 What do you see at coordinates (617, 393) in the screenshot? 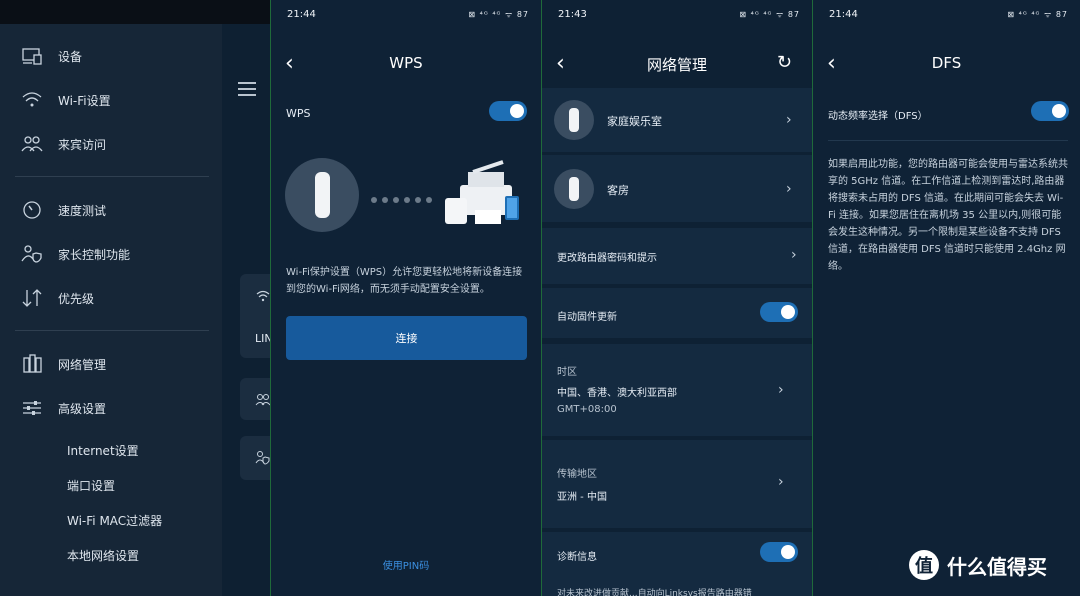
I see `timezone-value: 中国、香港、澳大利亚西部` at bounding box center [617, 393].